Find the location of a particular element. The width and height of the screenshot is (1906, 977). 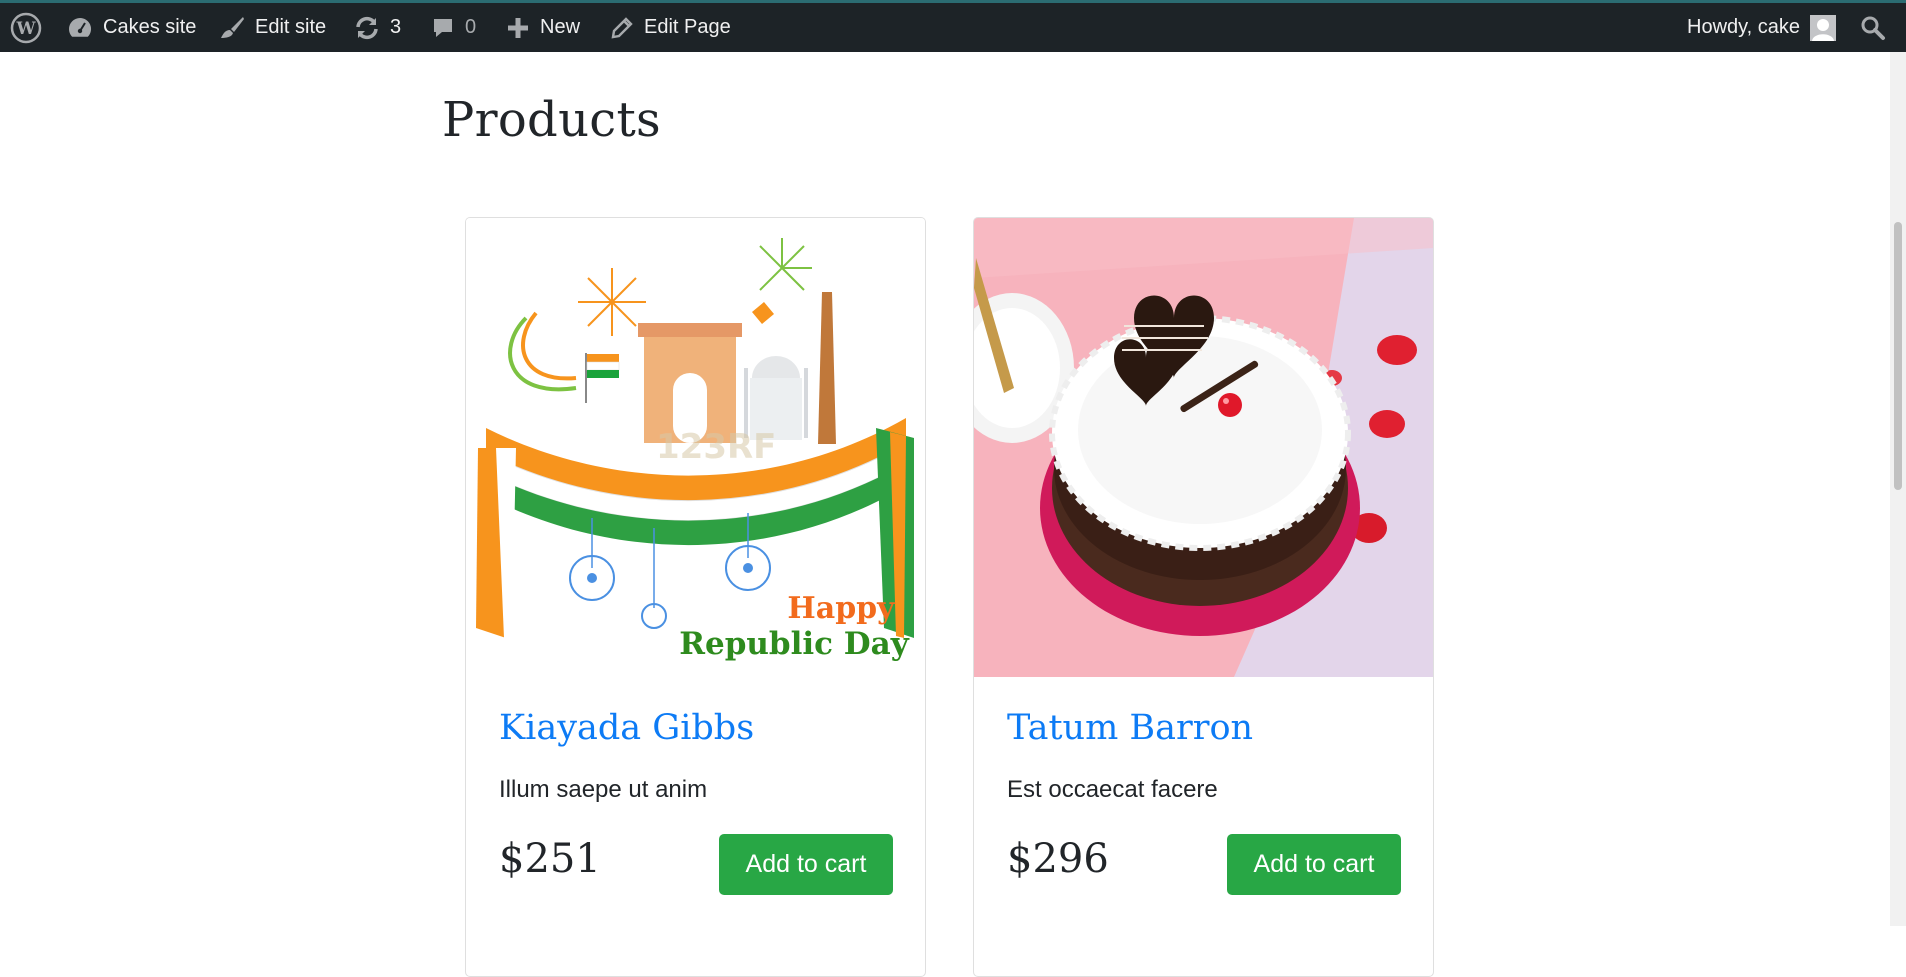

wordpress-logo-icon: W is located at coordinates (26, 27).